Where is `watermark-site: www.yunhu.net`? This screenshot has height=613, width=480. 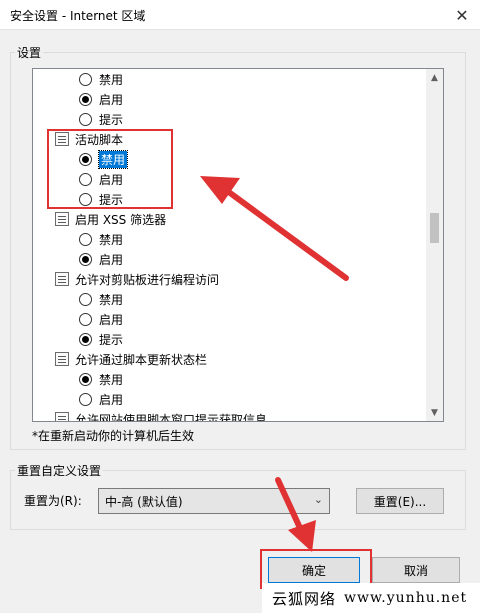 watermark-site: www.yunhu.net is located at coordinates (406, 598).